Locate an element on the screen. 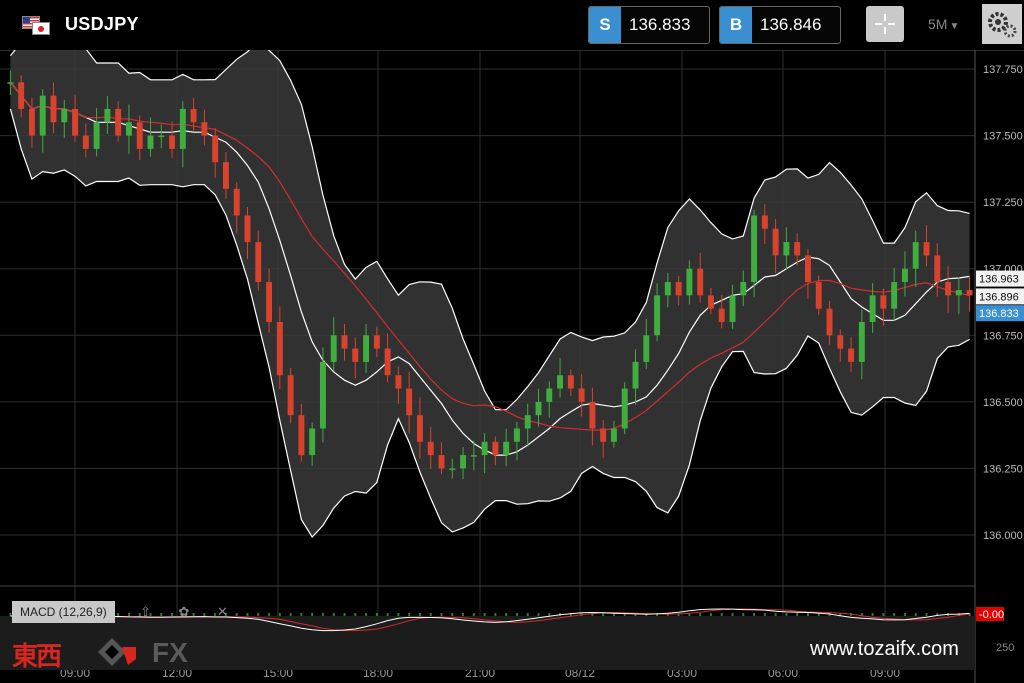 This screenshot has width=1024, height=683. macd-controls: ⇧ ✿ ✕ is located at coordinates (190, 612).